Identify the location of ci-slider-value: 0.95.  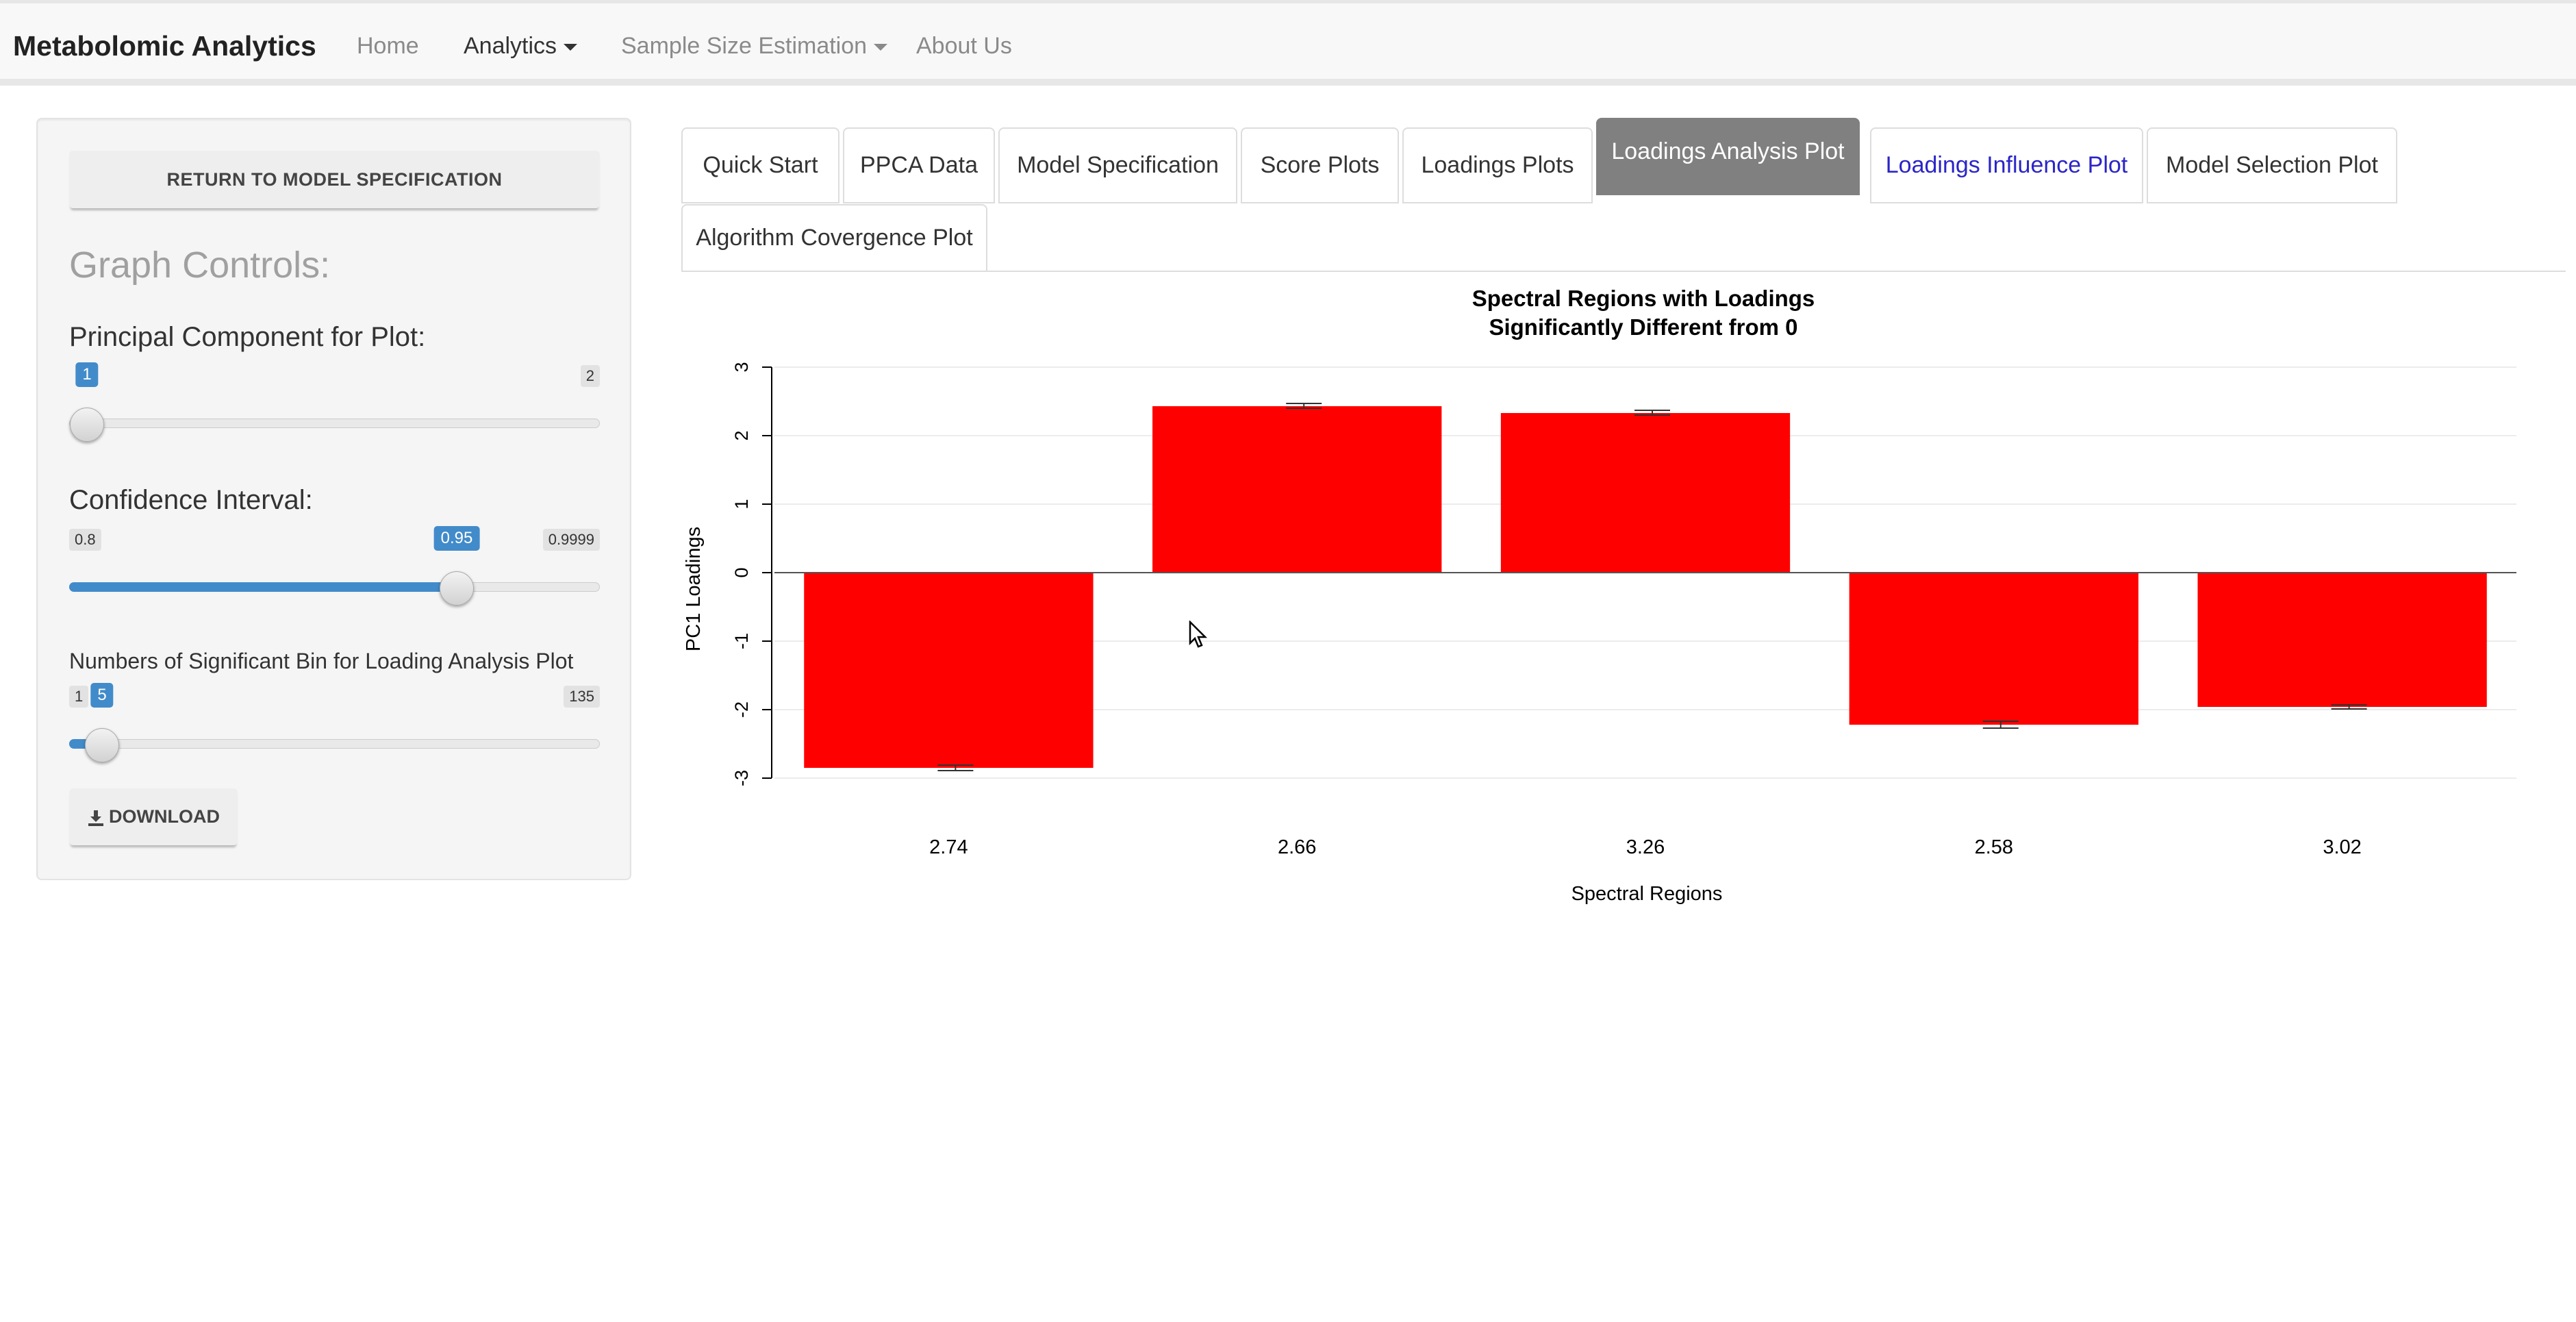
(456, 538).